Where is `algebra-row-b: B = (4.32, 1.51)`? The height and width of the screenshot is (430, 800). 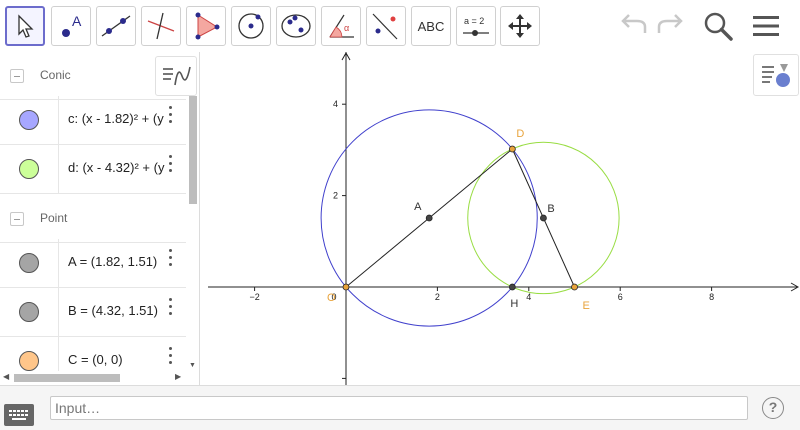
algebra-row-b: B = (4.32, 1.51) is located at coordinates (93, 312).